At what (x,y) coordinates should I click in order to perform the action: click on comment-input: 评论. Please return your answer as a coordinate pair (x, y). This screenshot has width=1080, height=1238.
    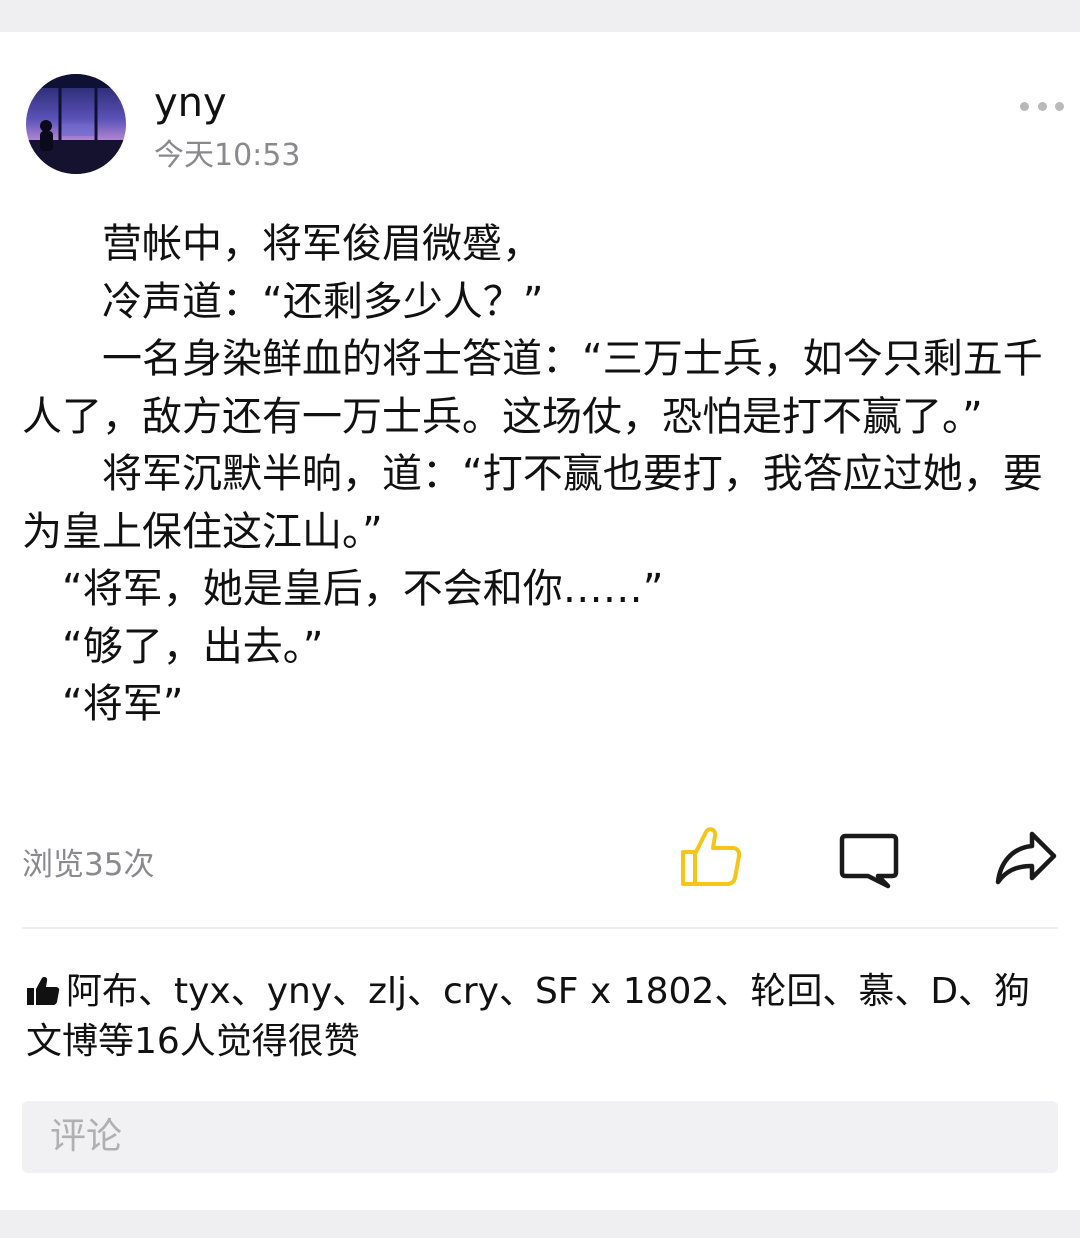
    Looking at the image, I should click on (540, 1137).